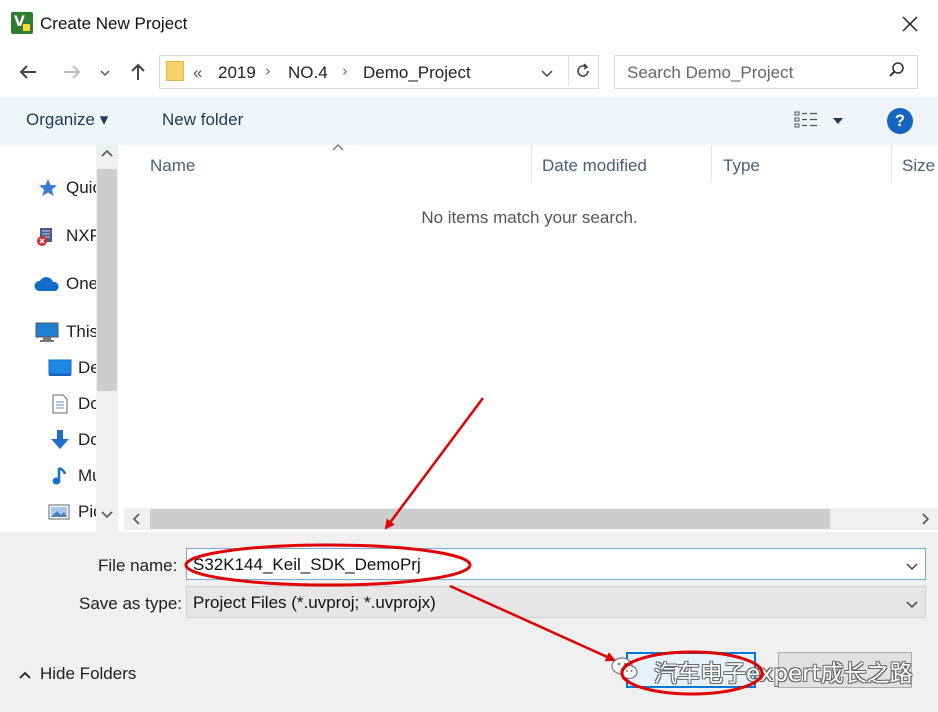  I want to click on file-name-label: File name:, so click(138, 565).